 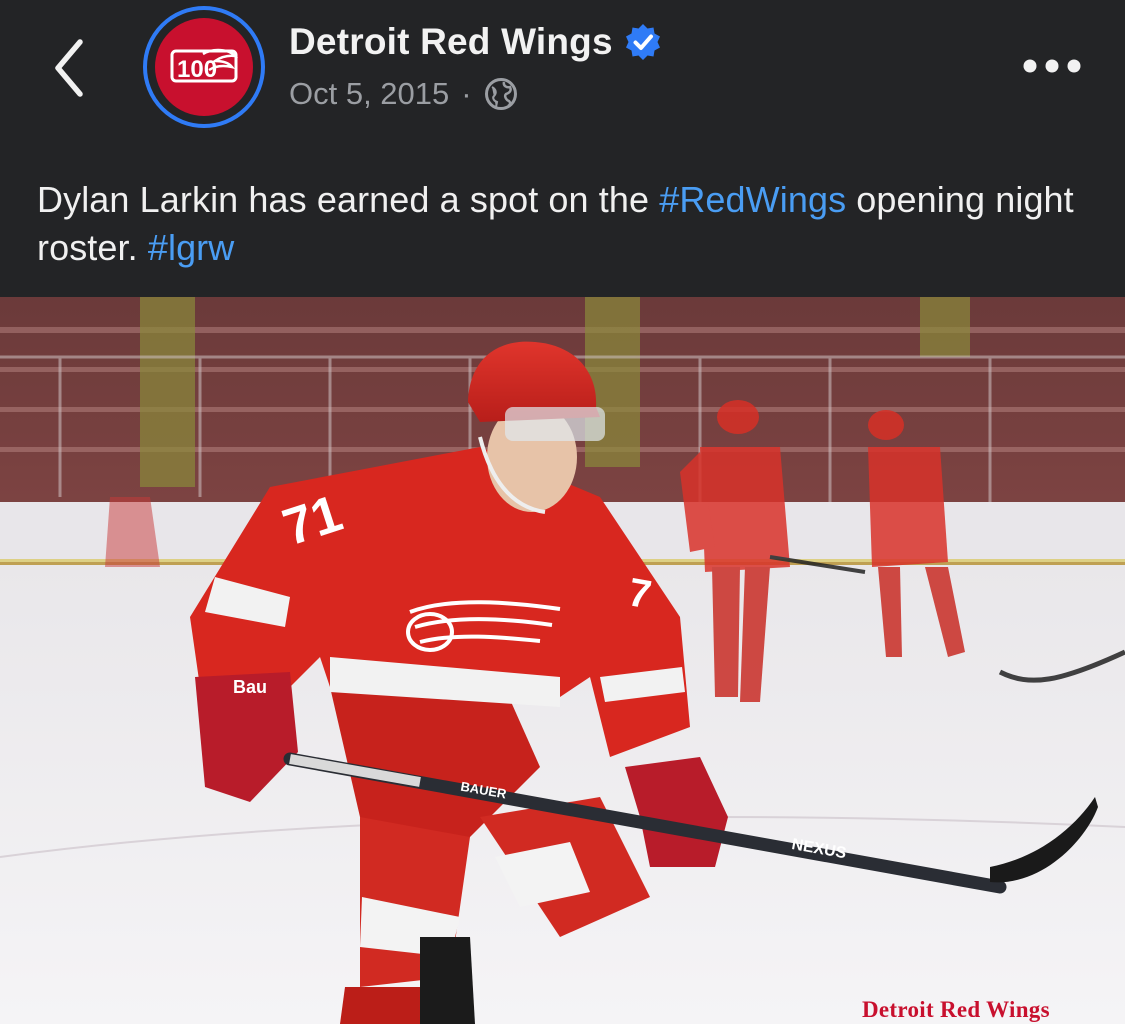 I want to click on more-options-icon, so click(x=1052, y=66).